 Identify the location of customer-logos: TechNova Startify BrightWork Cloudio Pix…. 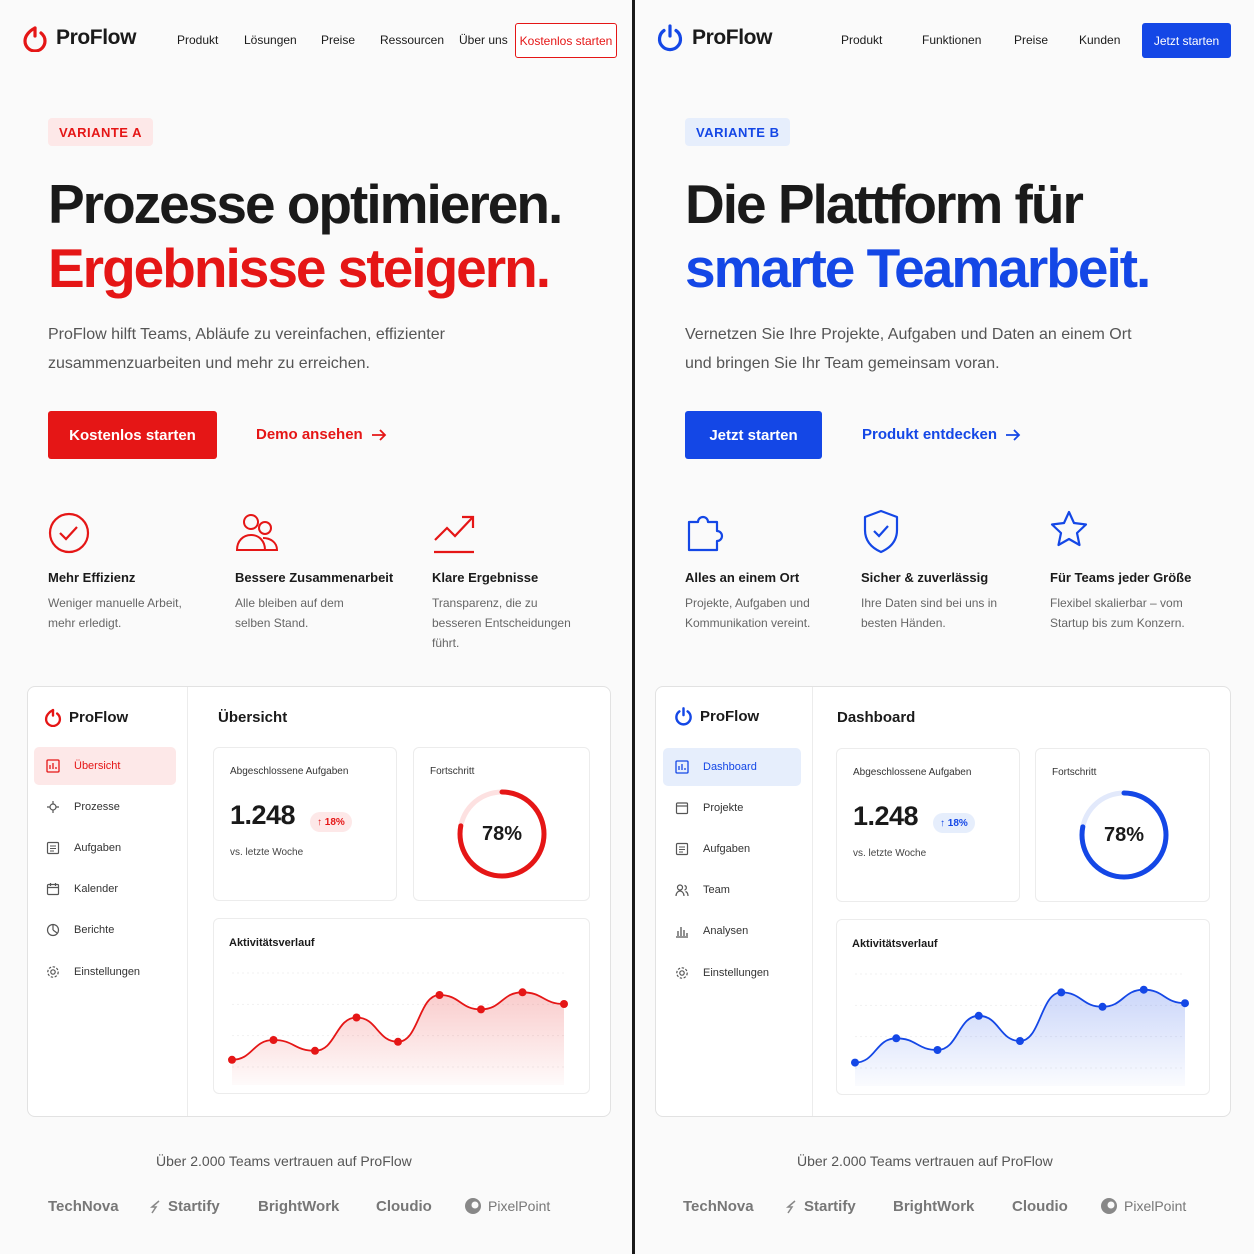
(963, 1206).